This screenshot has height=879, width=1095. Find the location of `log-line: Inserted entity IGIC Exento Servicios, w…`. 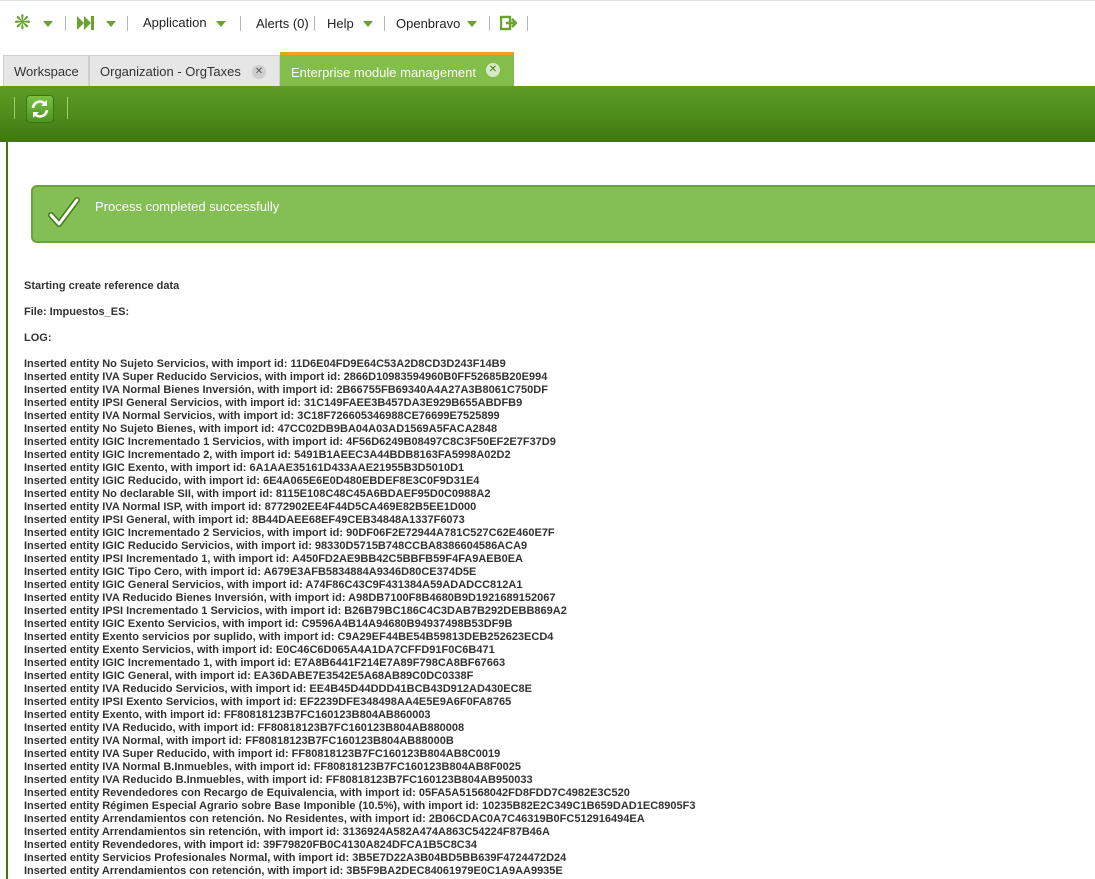

log-line: Inserted entity IGIC Exento Servicios, w… is located at coordinates (268, 624).